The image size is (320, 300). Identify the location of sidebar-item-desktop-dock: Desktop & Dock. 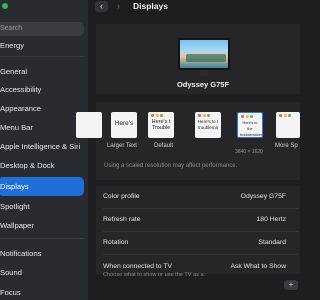
(42, 165).